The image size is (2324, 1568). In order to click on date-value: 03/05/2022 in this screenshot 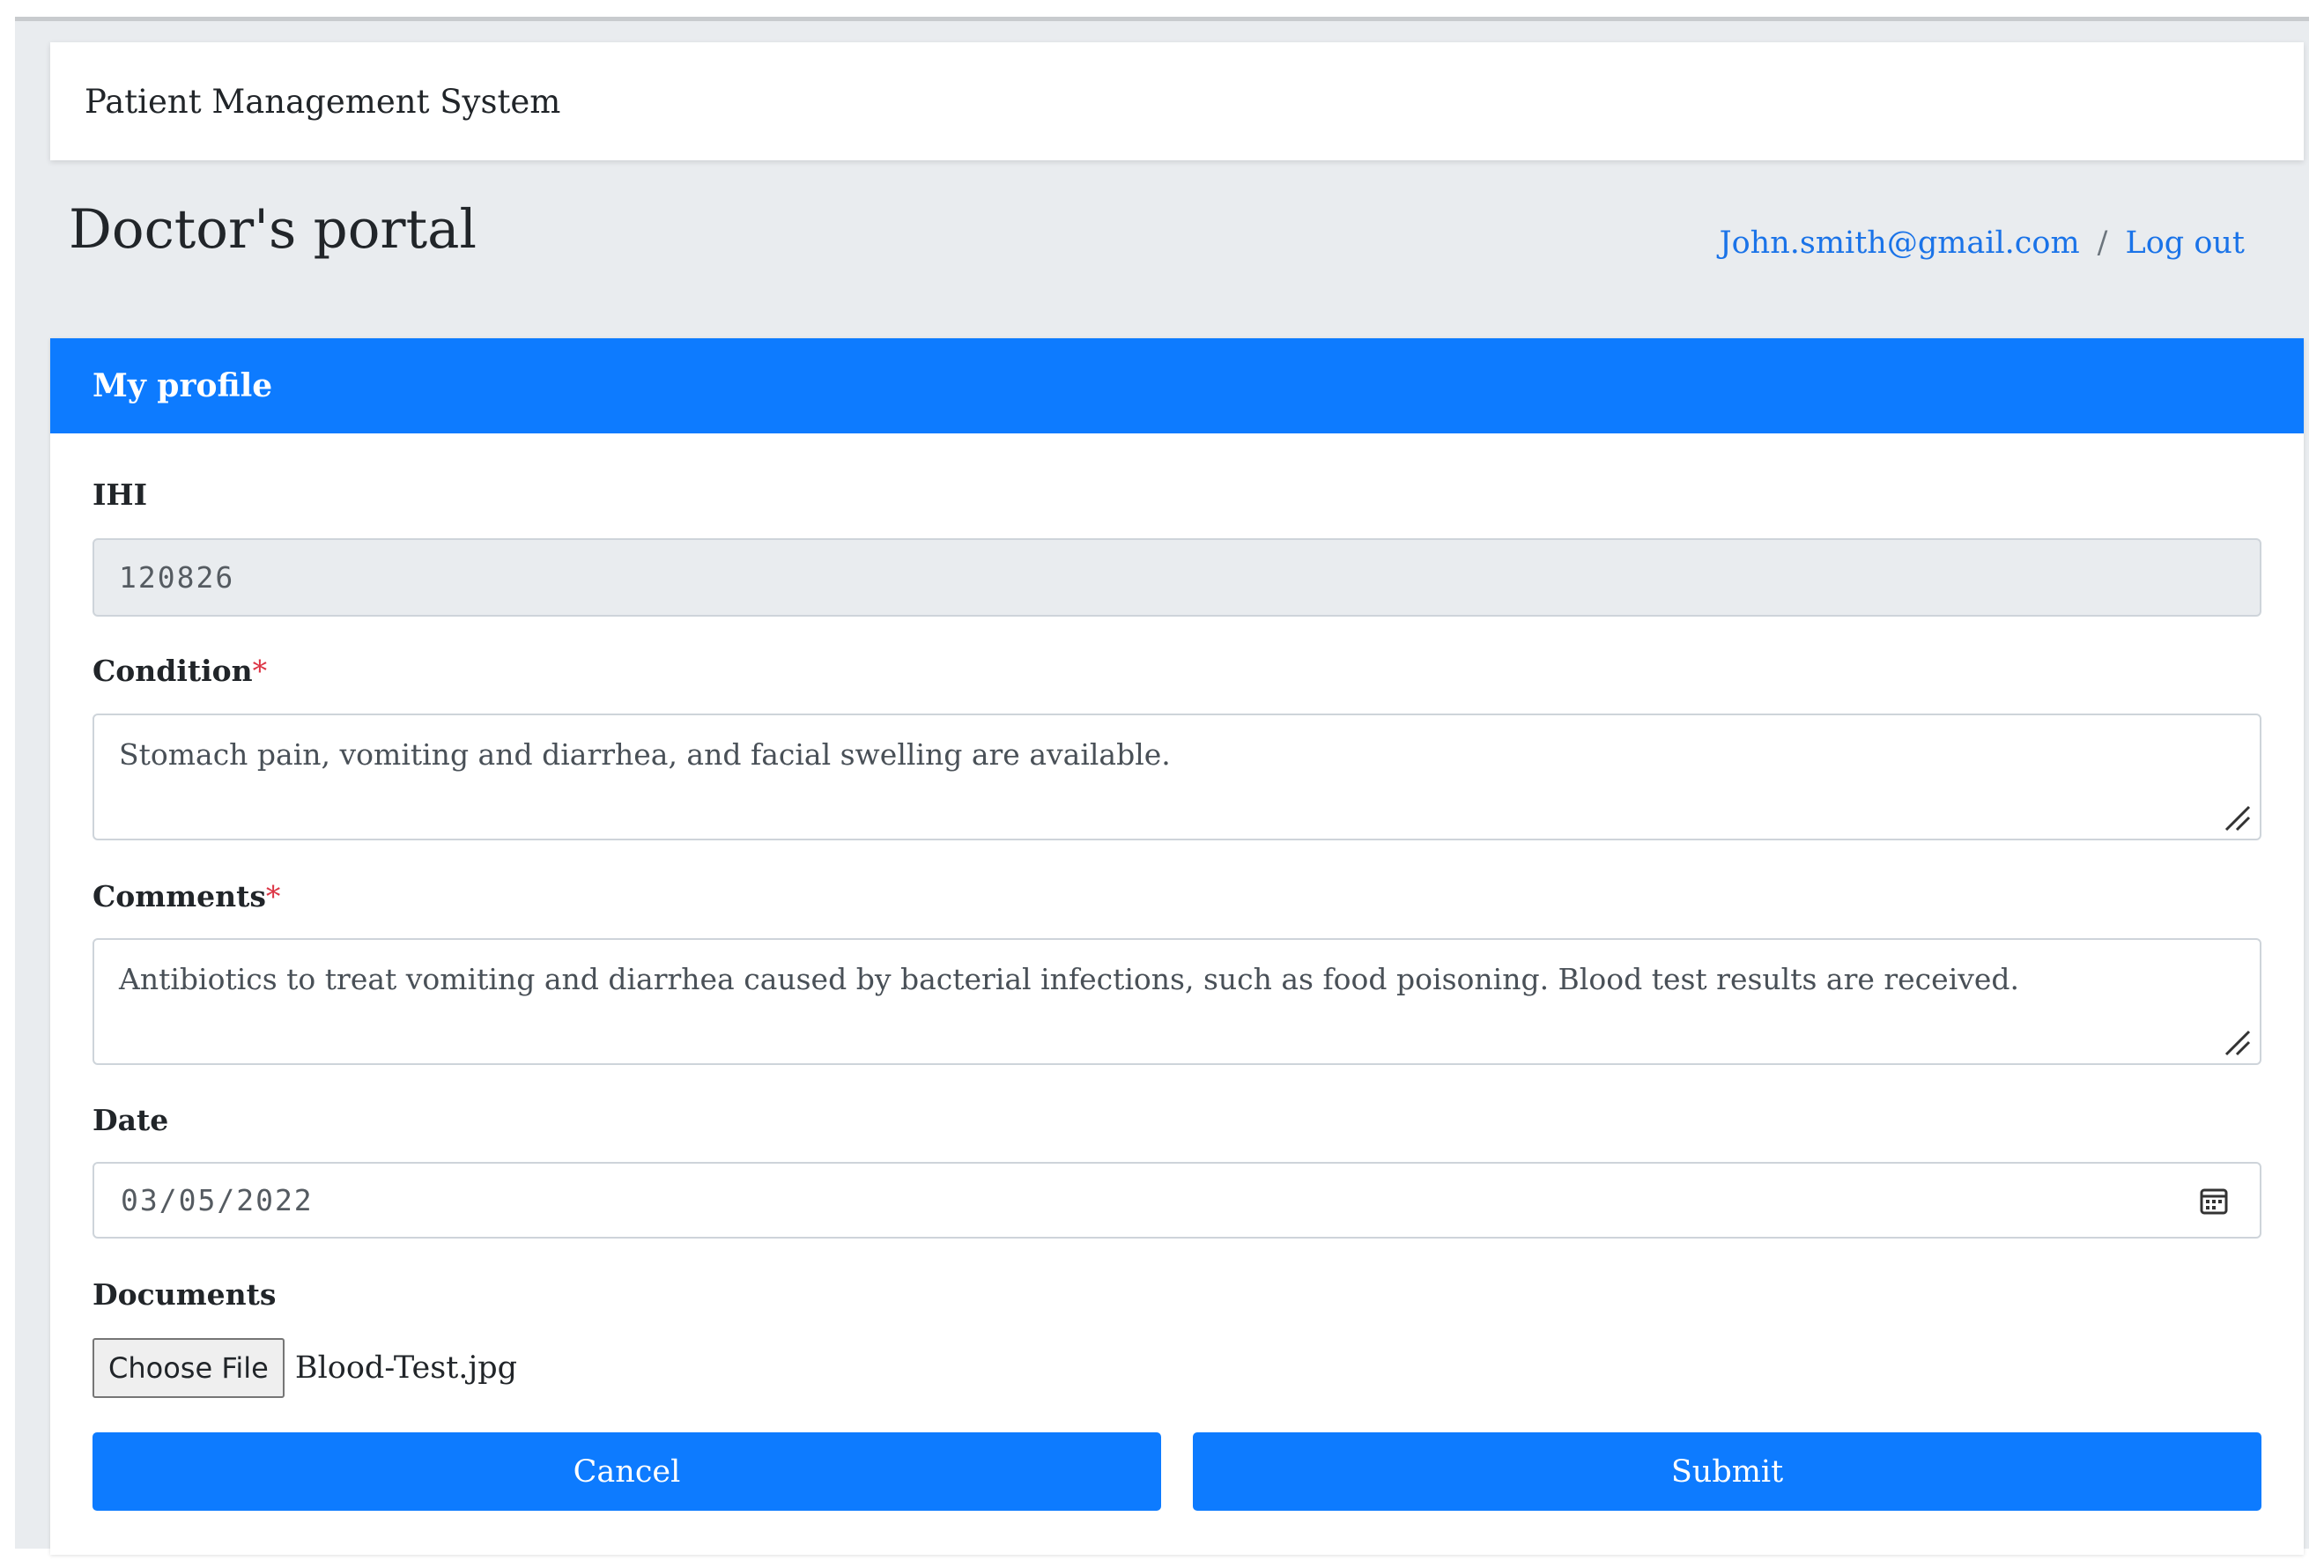, I will do `click(217, 1200)`.